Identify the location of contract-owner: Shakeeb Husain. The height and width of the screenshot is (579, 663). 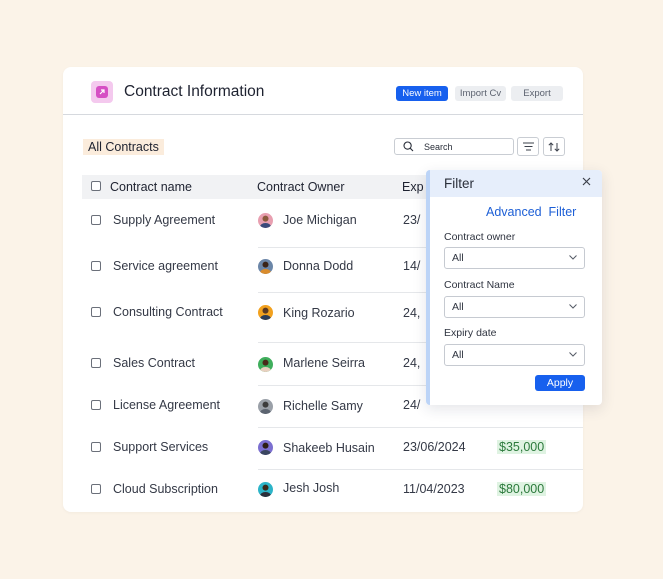
(329, 448).